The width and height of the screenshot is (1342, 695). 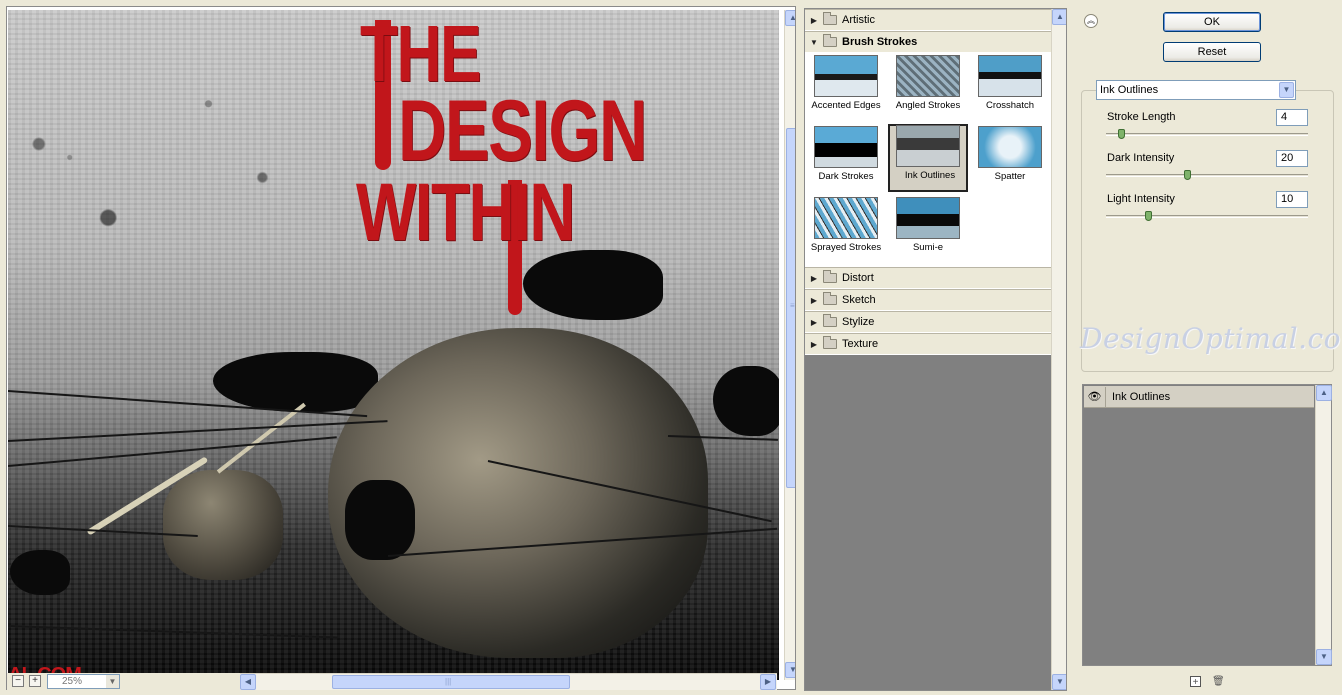 I want to click on stroke-length-slider, so click(x=1207, y=134).